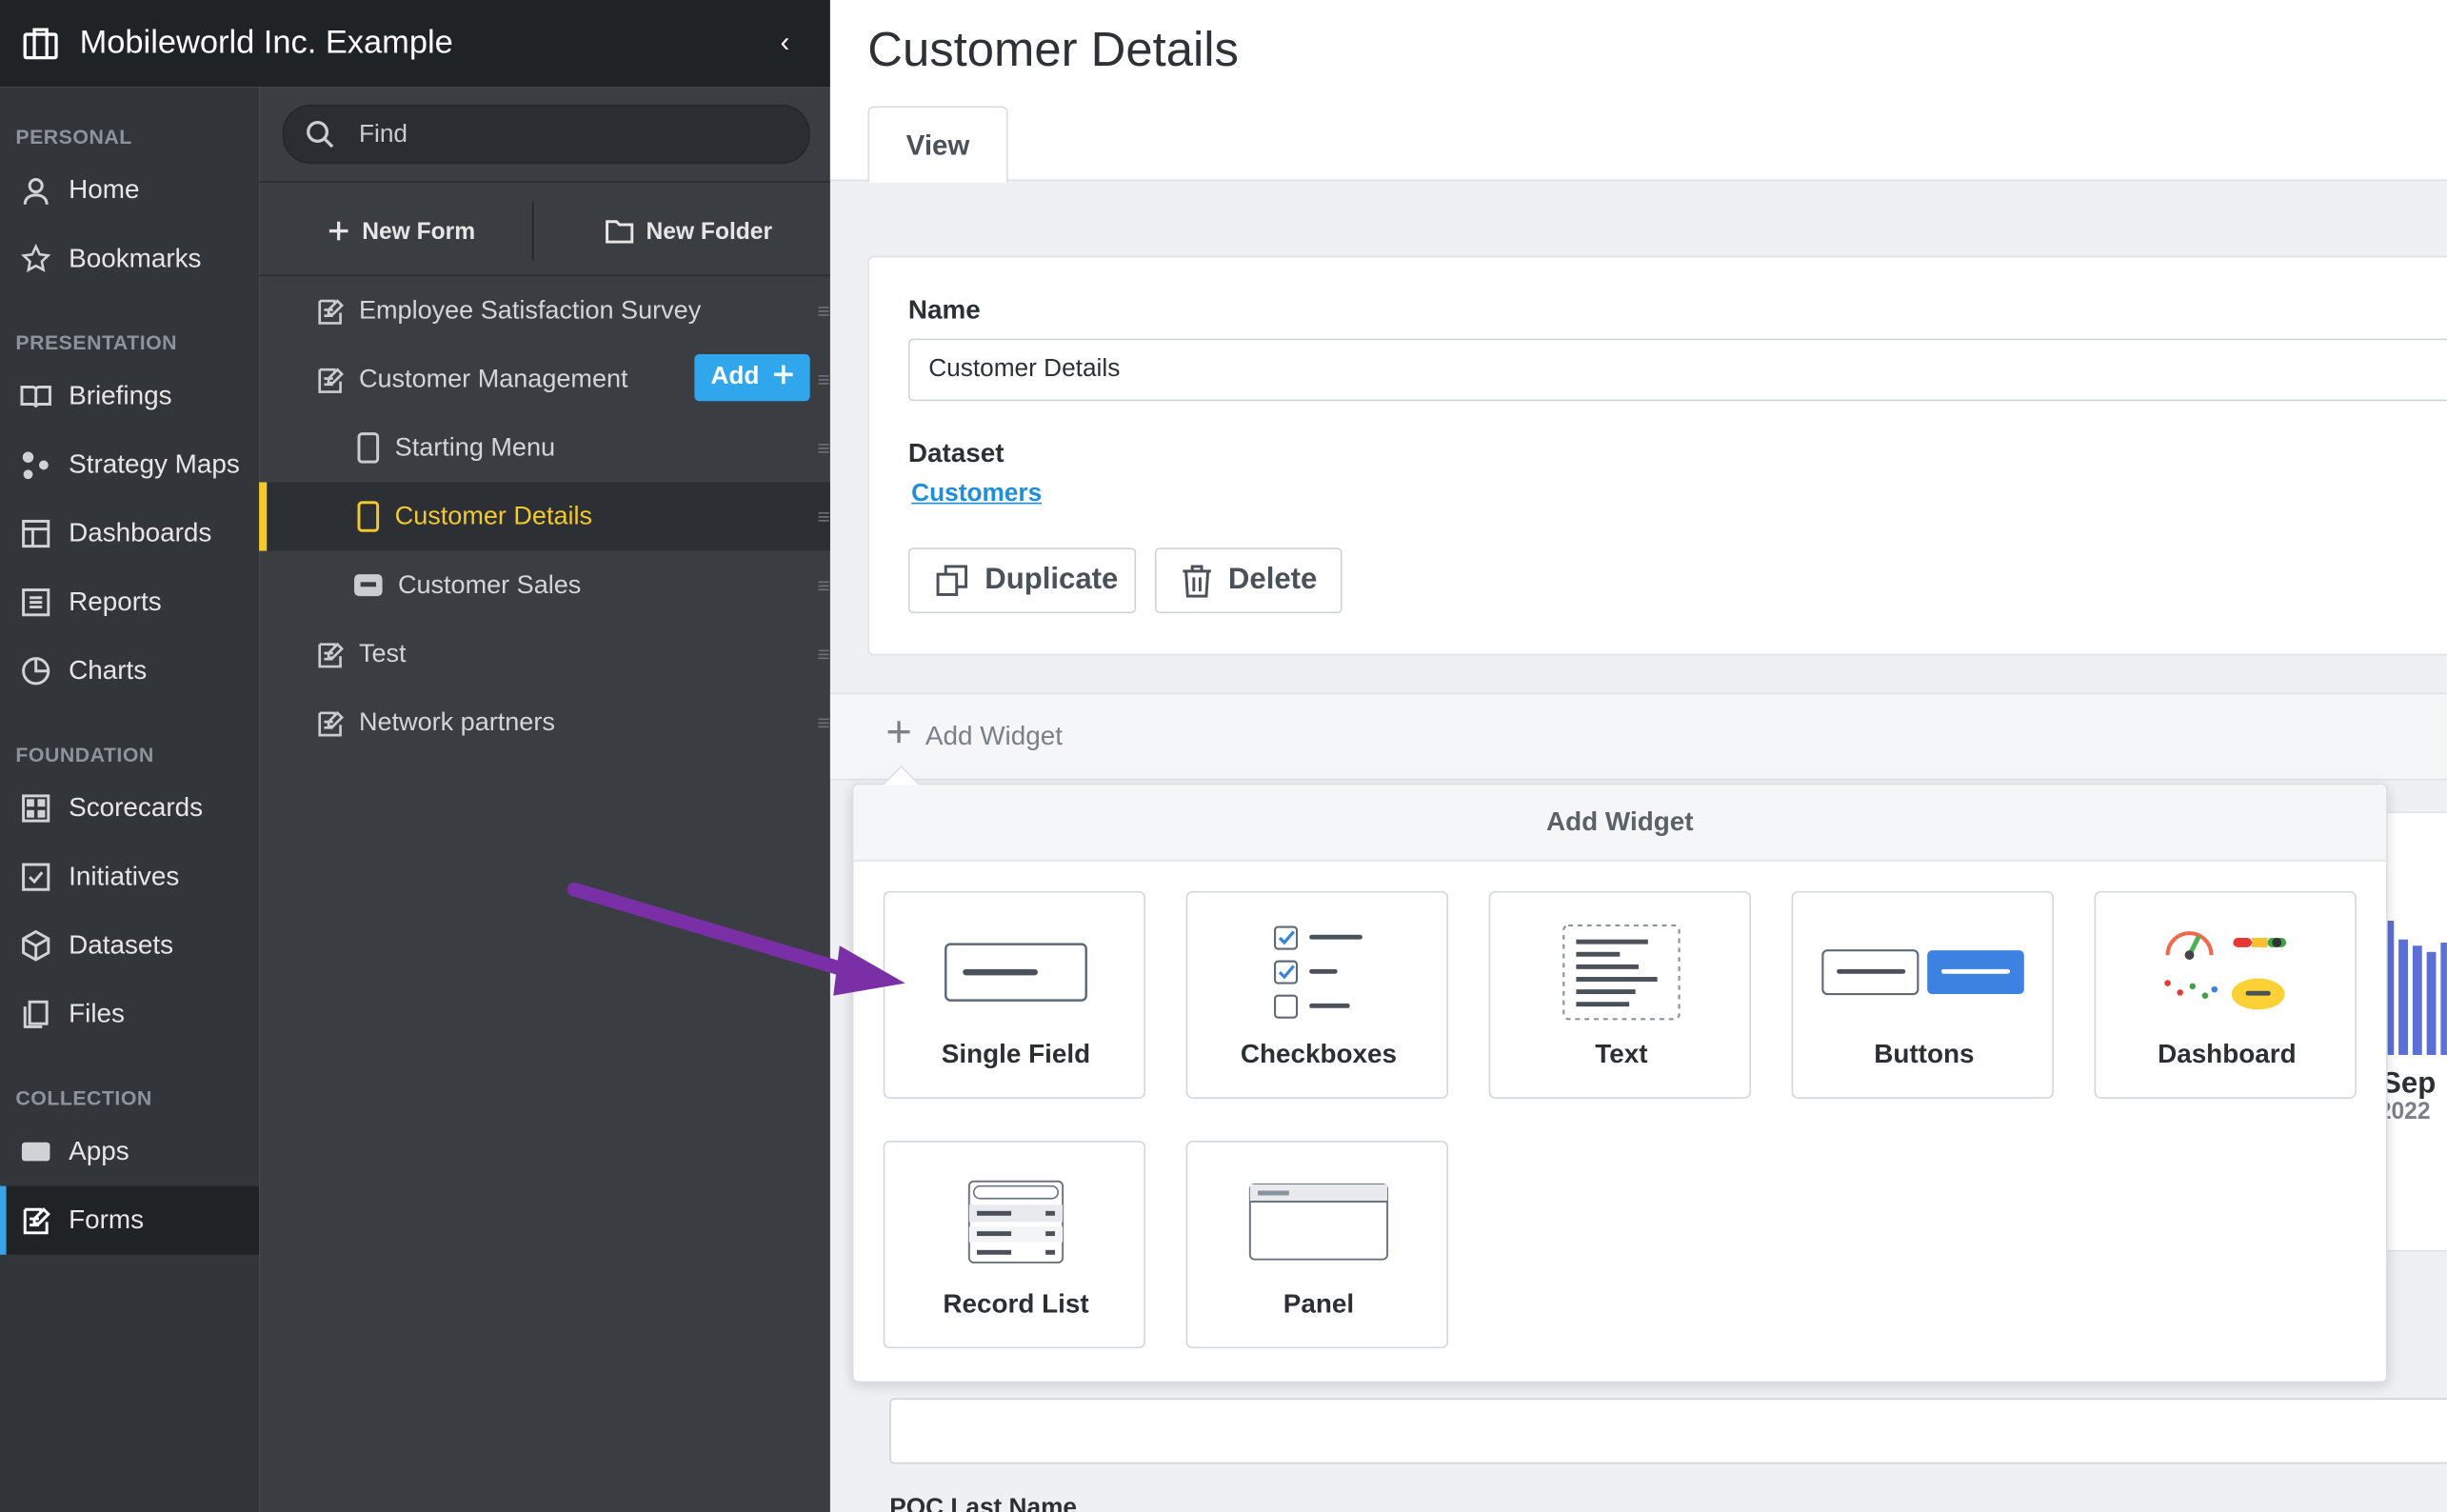 Image resolution: width=2447 pixels, height=1512 pixels. What do you see at coordinates (736, 939) in the screenshot?
I see `annotation-arrow-icon` at bounding box center [736, 939].